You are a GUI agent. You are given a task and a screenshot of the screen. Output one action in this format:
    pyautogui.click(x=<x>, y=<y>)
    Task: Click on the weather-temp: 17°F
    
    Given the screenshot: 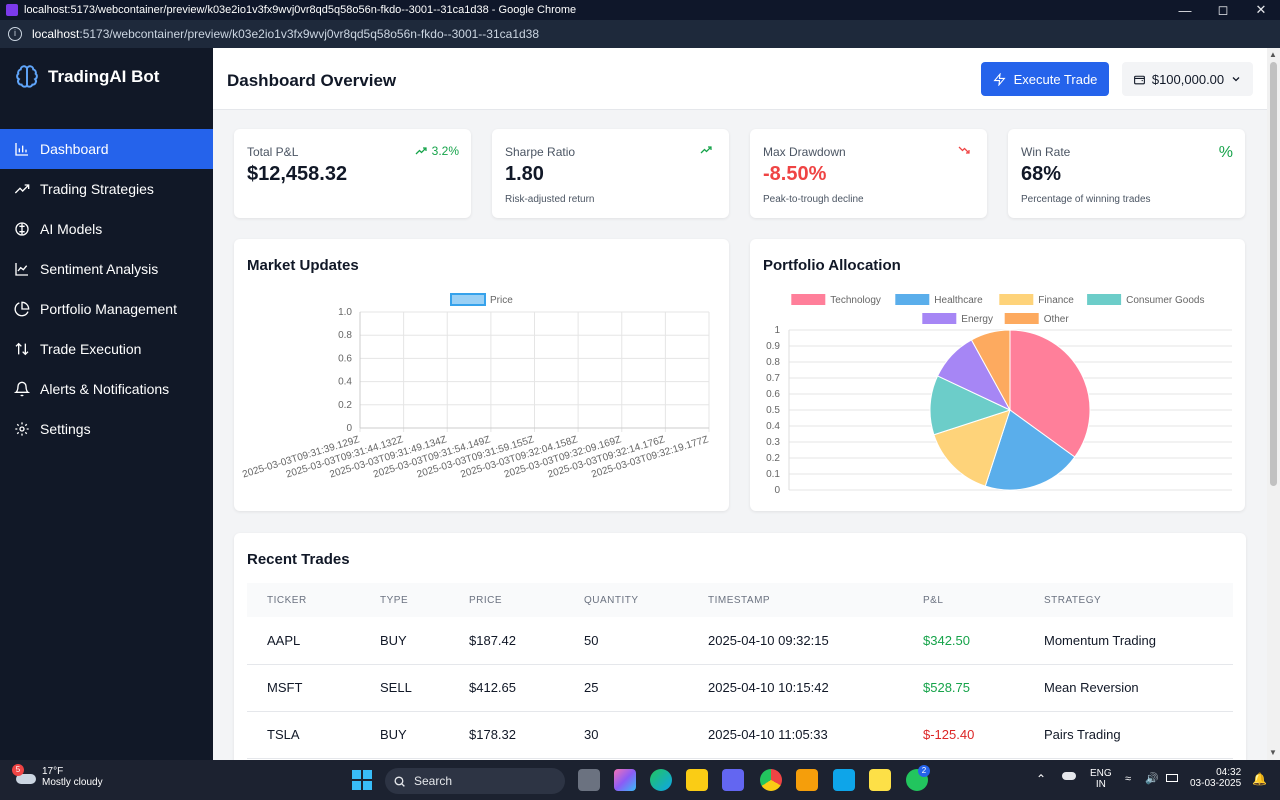 What is the action you would take?
    pyautogui.click(x=53, y=771)
    